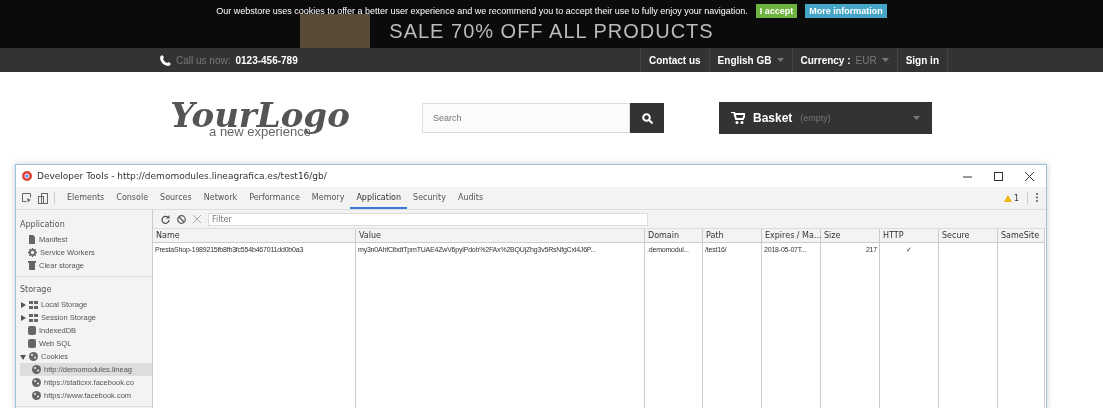  What do you see at coordinates (27, 176) in the screenshot?
I see `browser-icon` at bounding box center [27, 176].